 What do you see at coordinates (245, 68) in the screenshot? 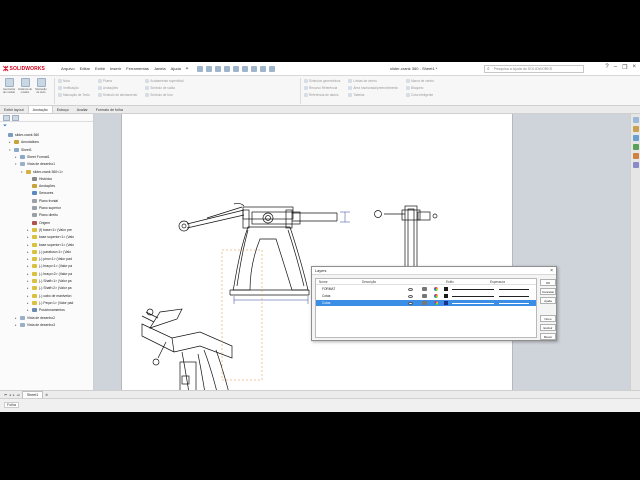
I see `undo-icon` at bounding box center [245, 68].